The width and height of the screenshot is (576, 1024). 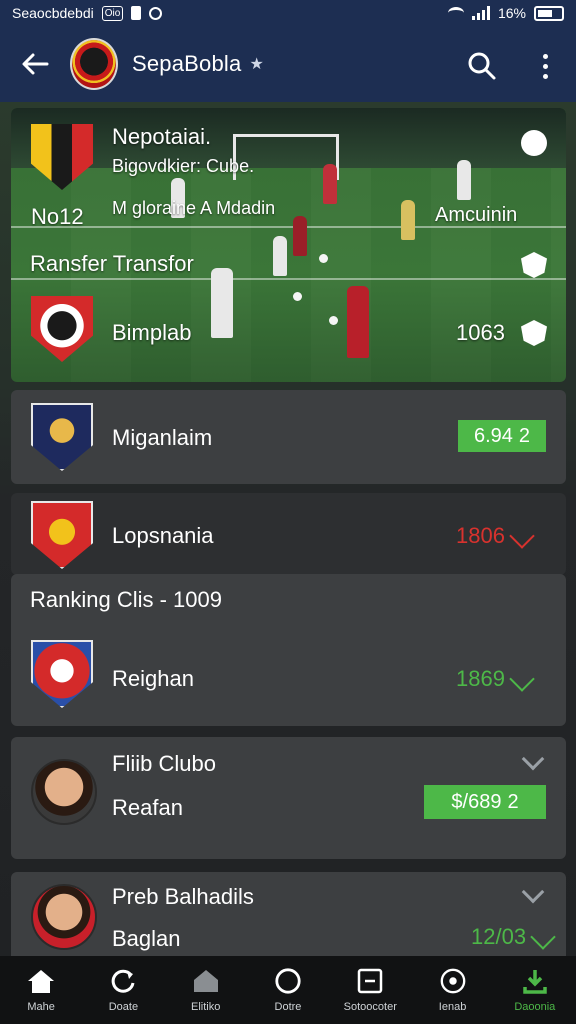 I want to click on nav-item-refresh: Doate, so click(x=123, y=990).